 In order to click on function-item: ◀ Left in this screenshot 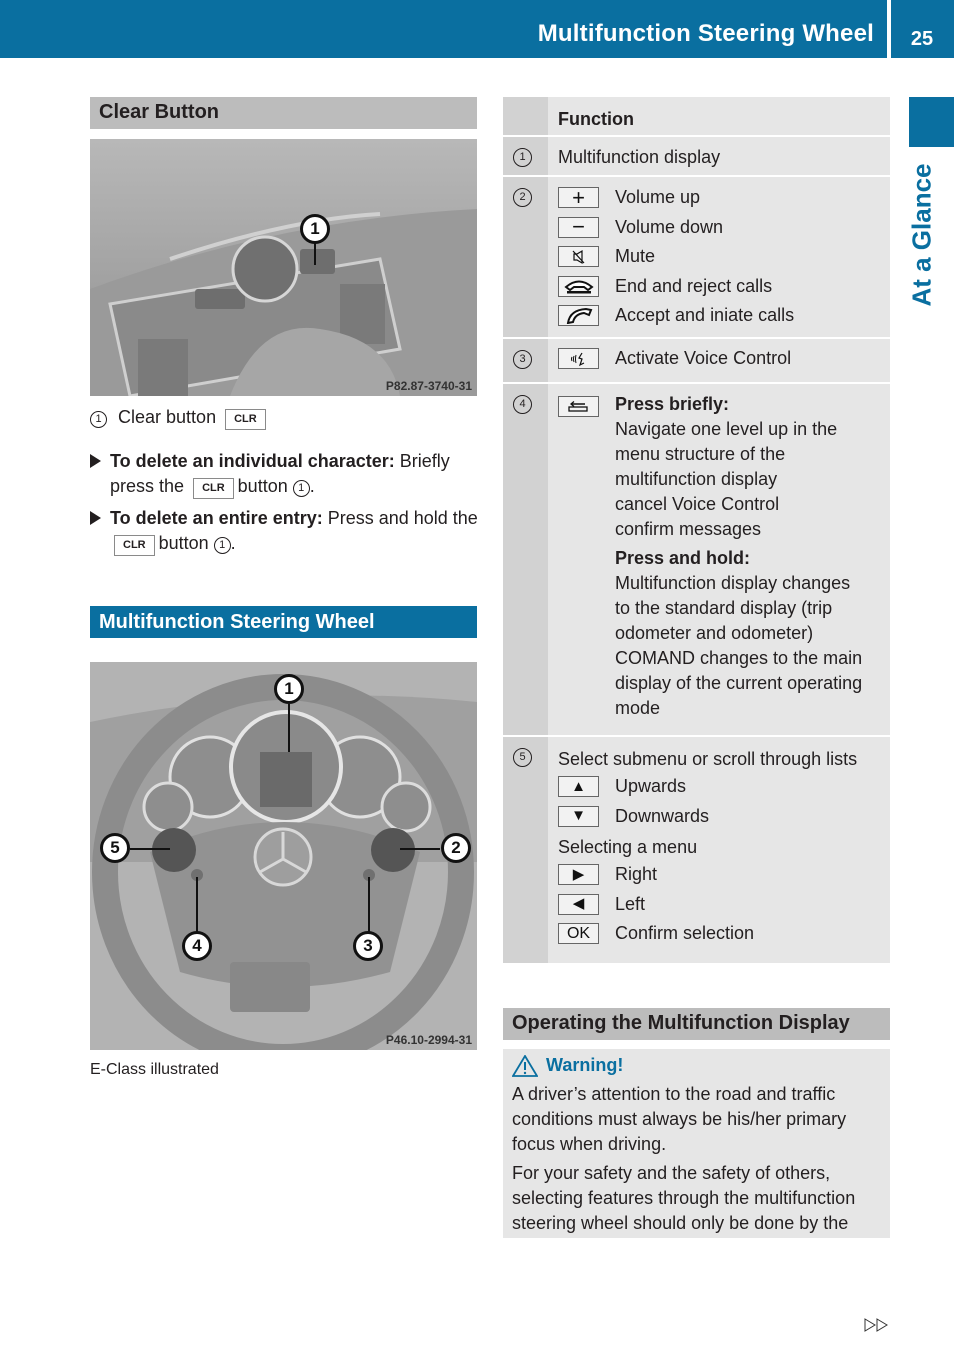, I will do `click(720, 905)`.